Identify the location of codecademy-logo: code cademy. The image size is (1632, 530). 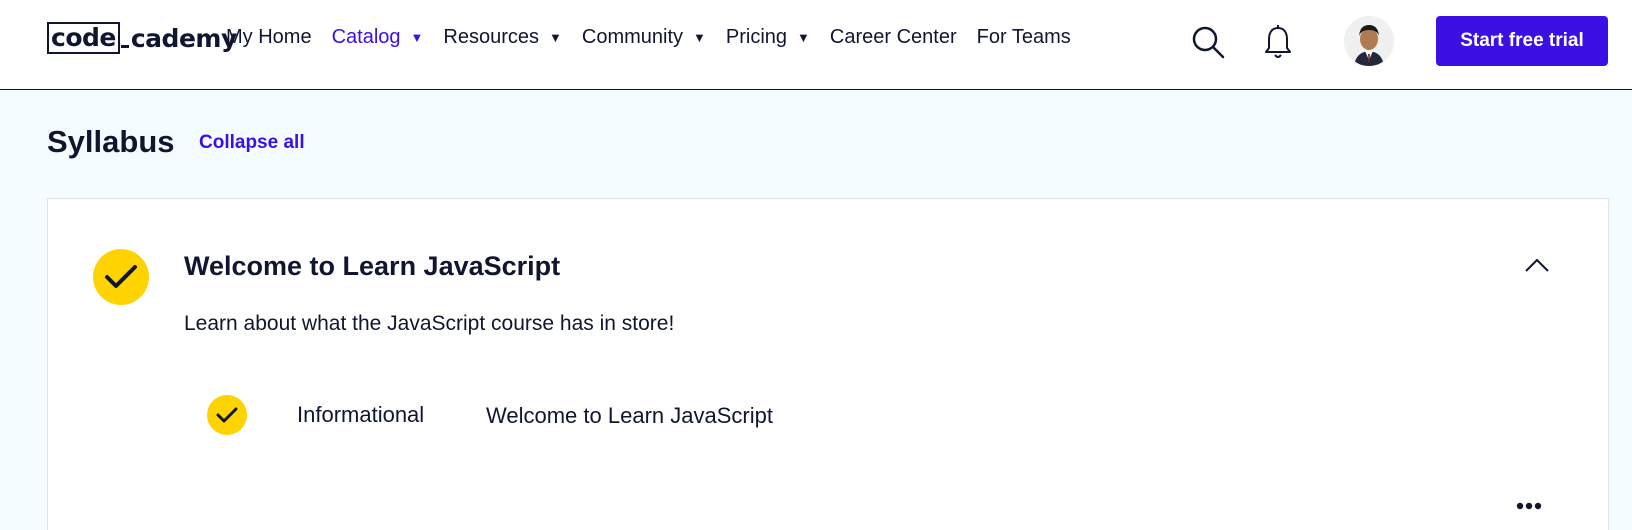
(142, 38).